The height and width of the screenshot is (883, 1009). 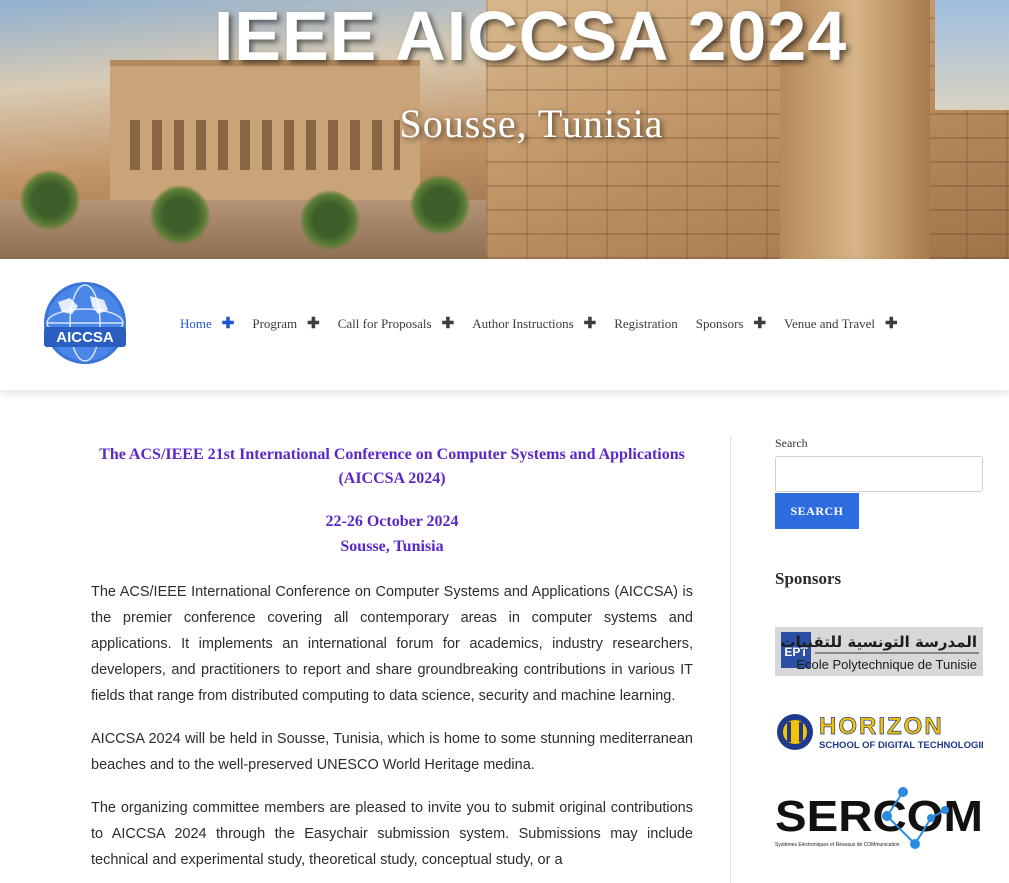 I want to click on conference-location: Sousse, Tunisia, so click(x=392, y=546).